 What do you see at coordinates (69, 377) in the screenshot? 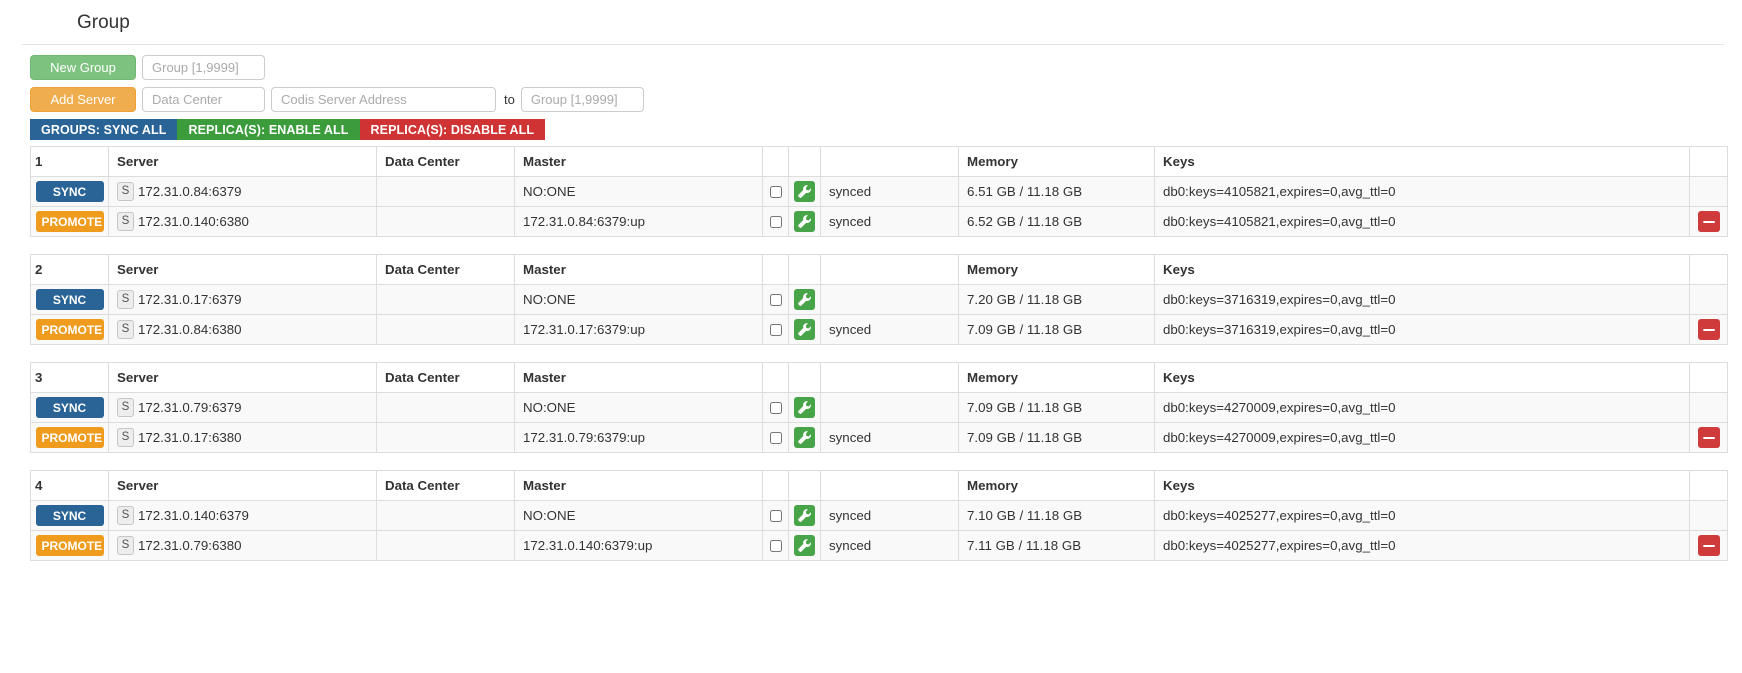
I see `group-id: 3` at bounding box center [69, 377].